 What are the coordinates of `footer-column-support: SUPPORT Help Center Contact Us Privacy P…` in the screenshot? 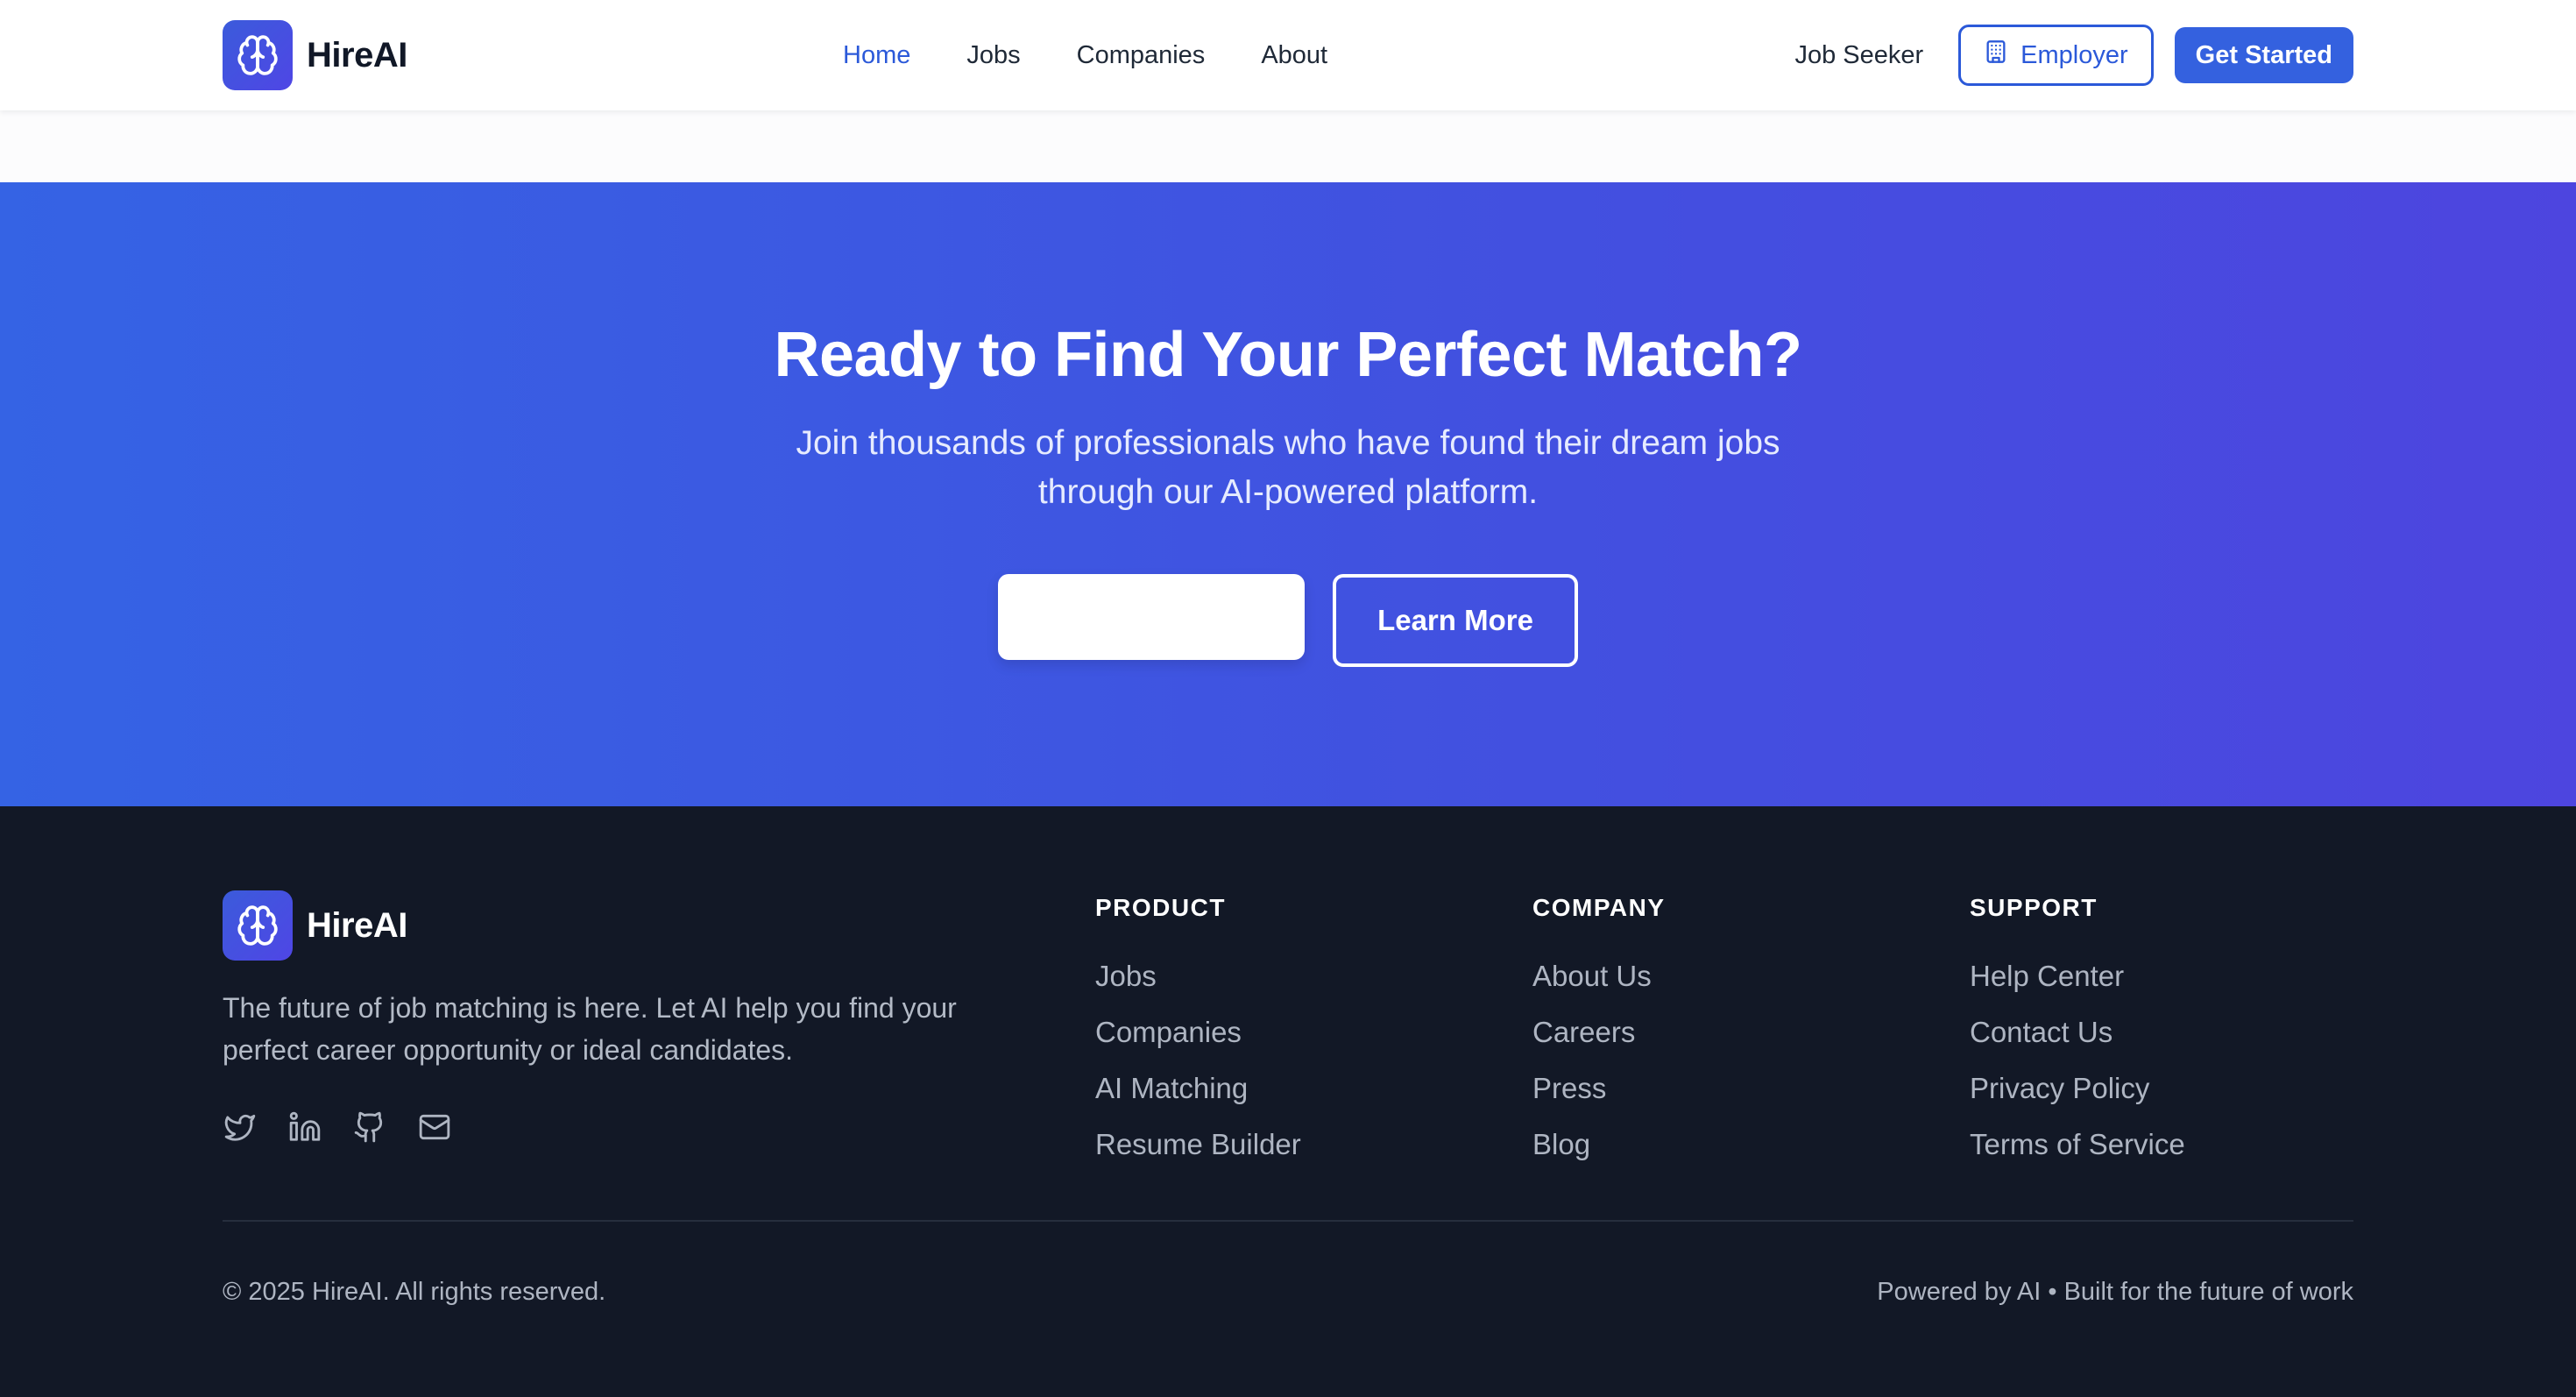 It's located at (2077, 1034).